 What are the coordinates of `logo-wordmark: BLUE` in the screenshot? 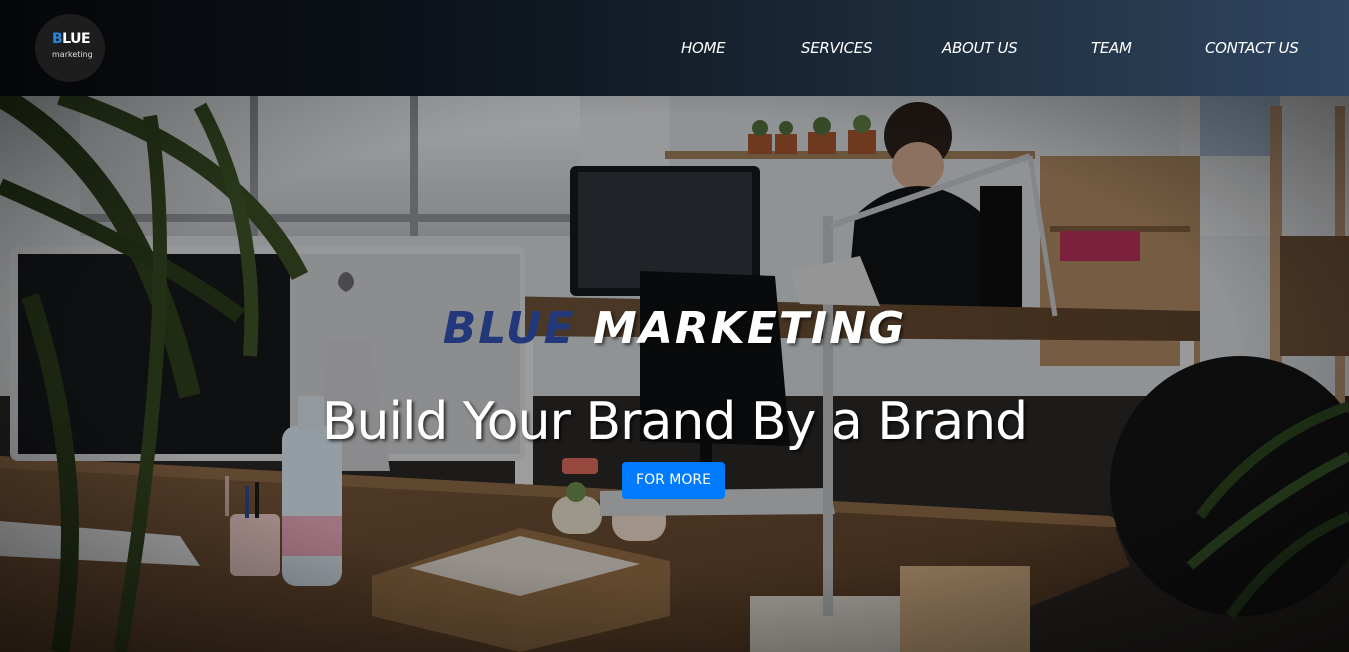 It's located at (71, 39).